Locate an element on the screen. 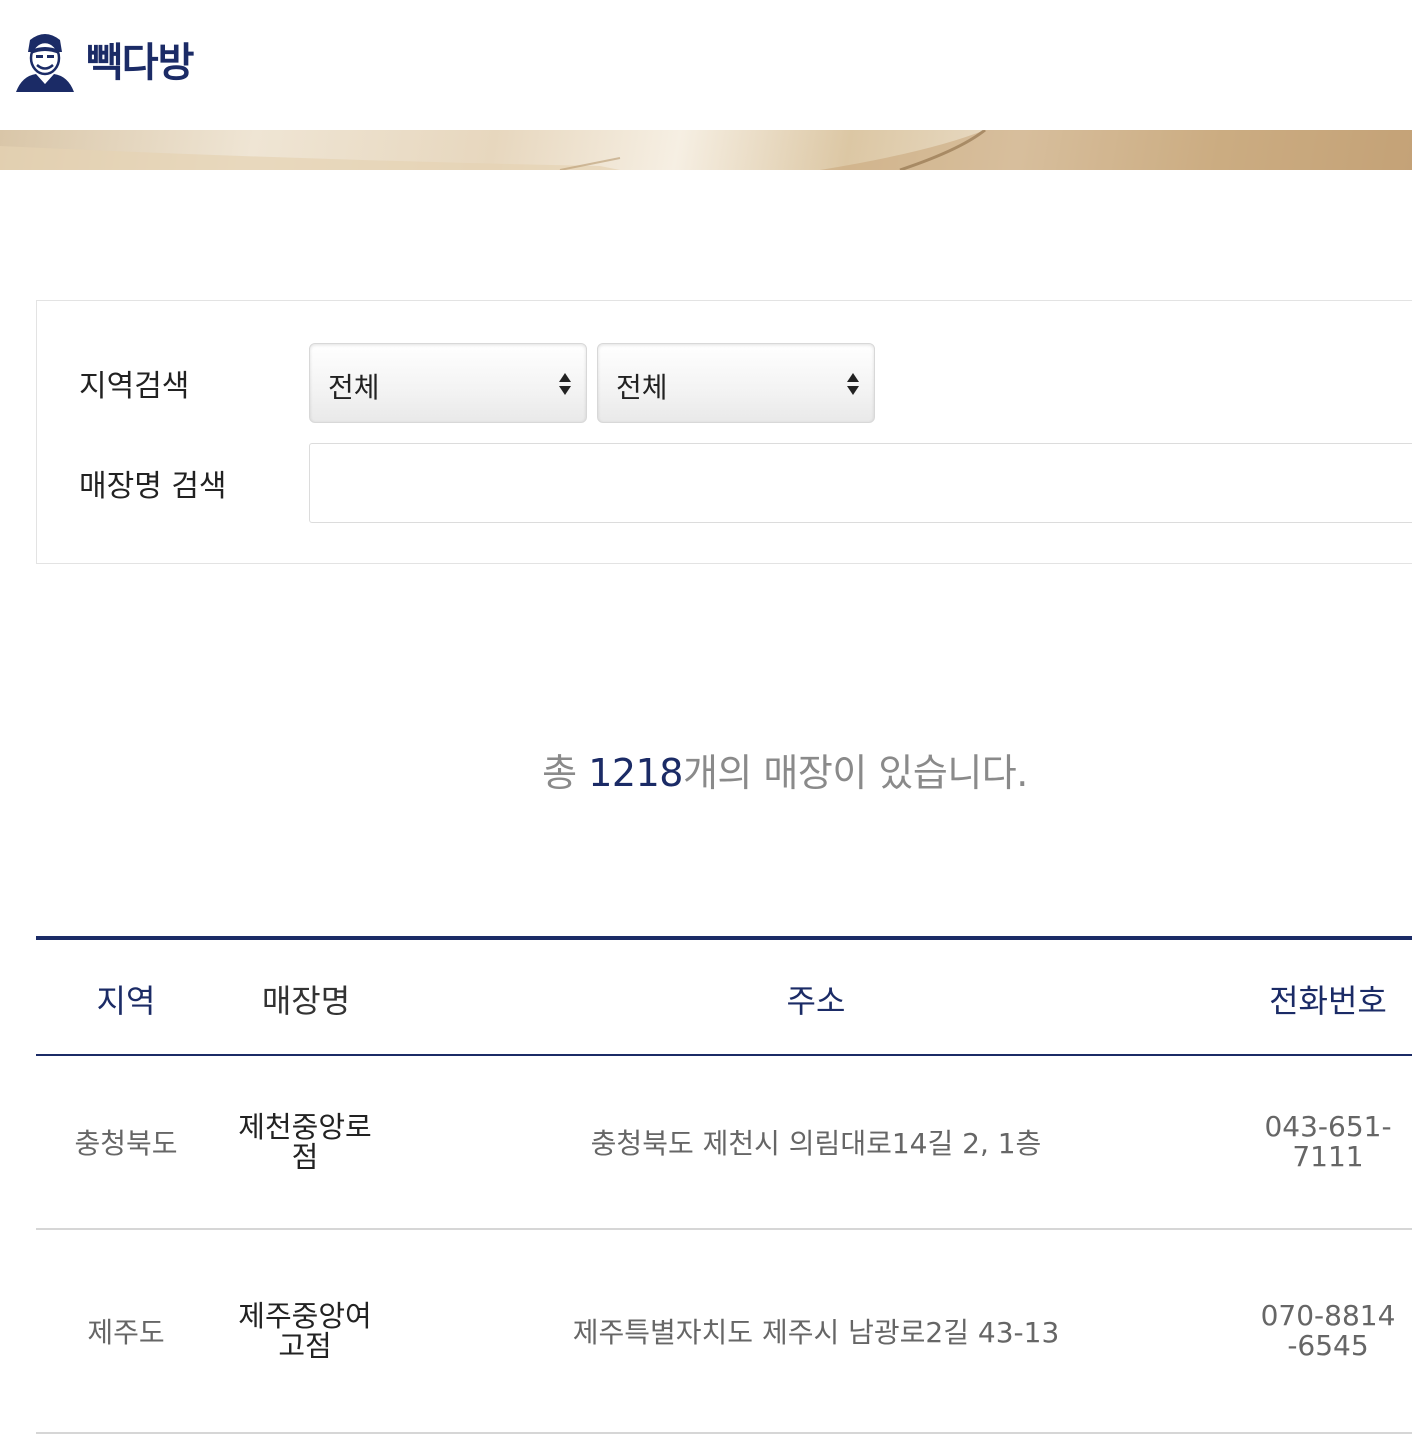 The image size is (1412, 1444). region-search-label: 지역검색 is located at coordinates (134, 386).